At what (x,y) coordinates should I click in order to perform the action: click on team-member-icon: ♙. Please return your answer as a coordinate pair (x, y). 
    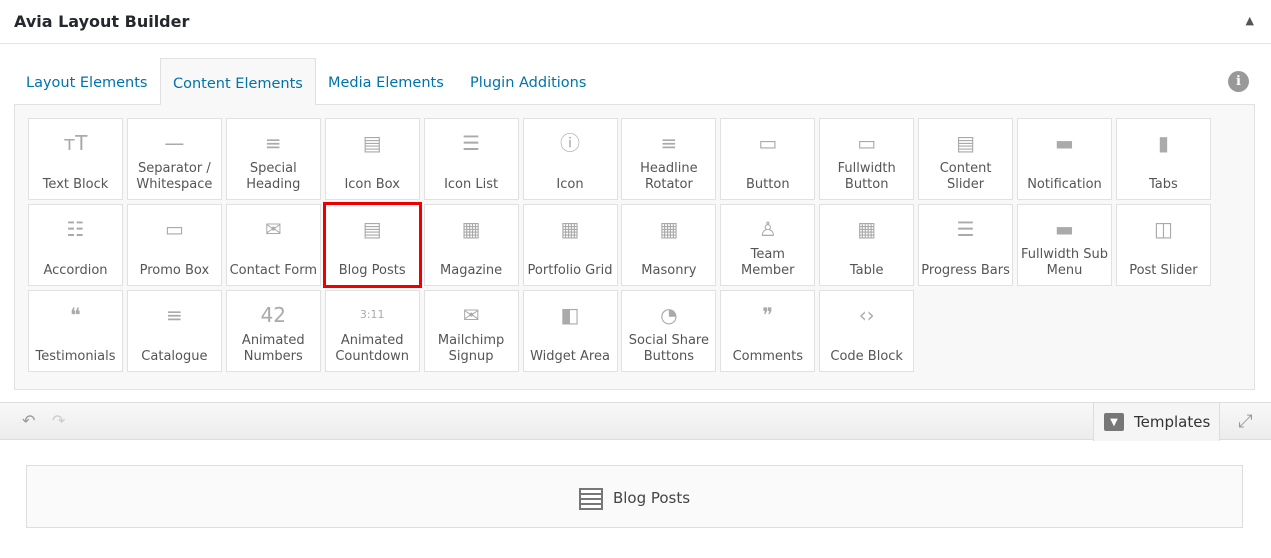
    Looking at the image, I should click on (767, 229).